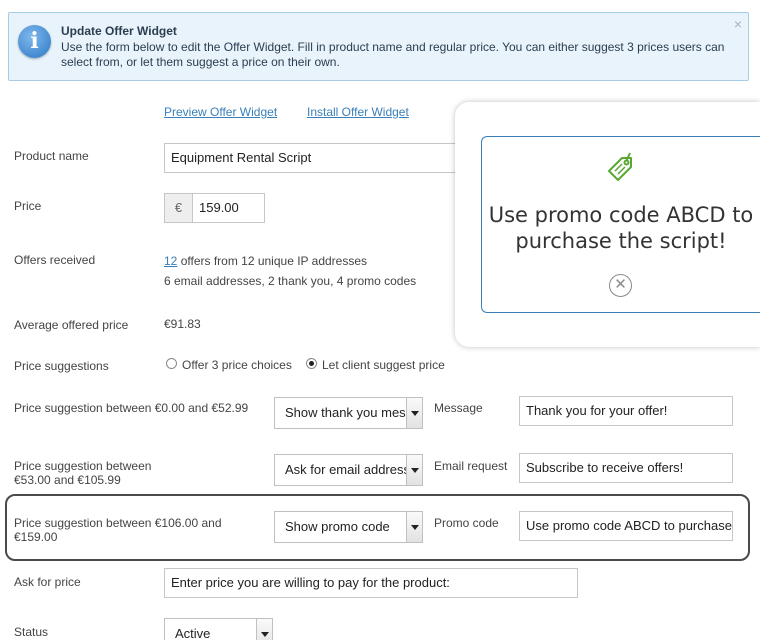 This screenshot has width=760, height=640. I want to click on product-name-input: Equipment Rental Script, so click(314, 158).